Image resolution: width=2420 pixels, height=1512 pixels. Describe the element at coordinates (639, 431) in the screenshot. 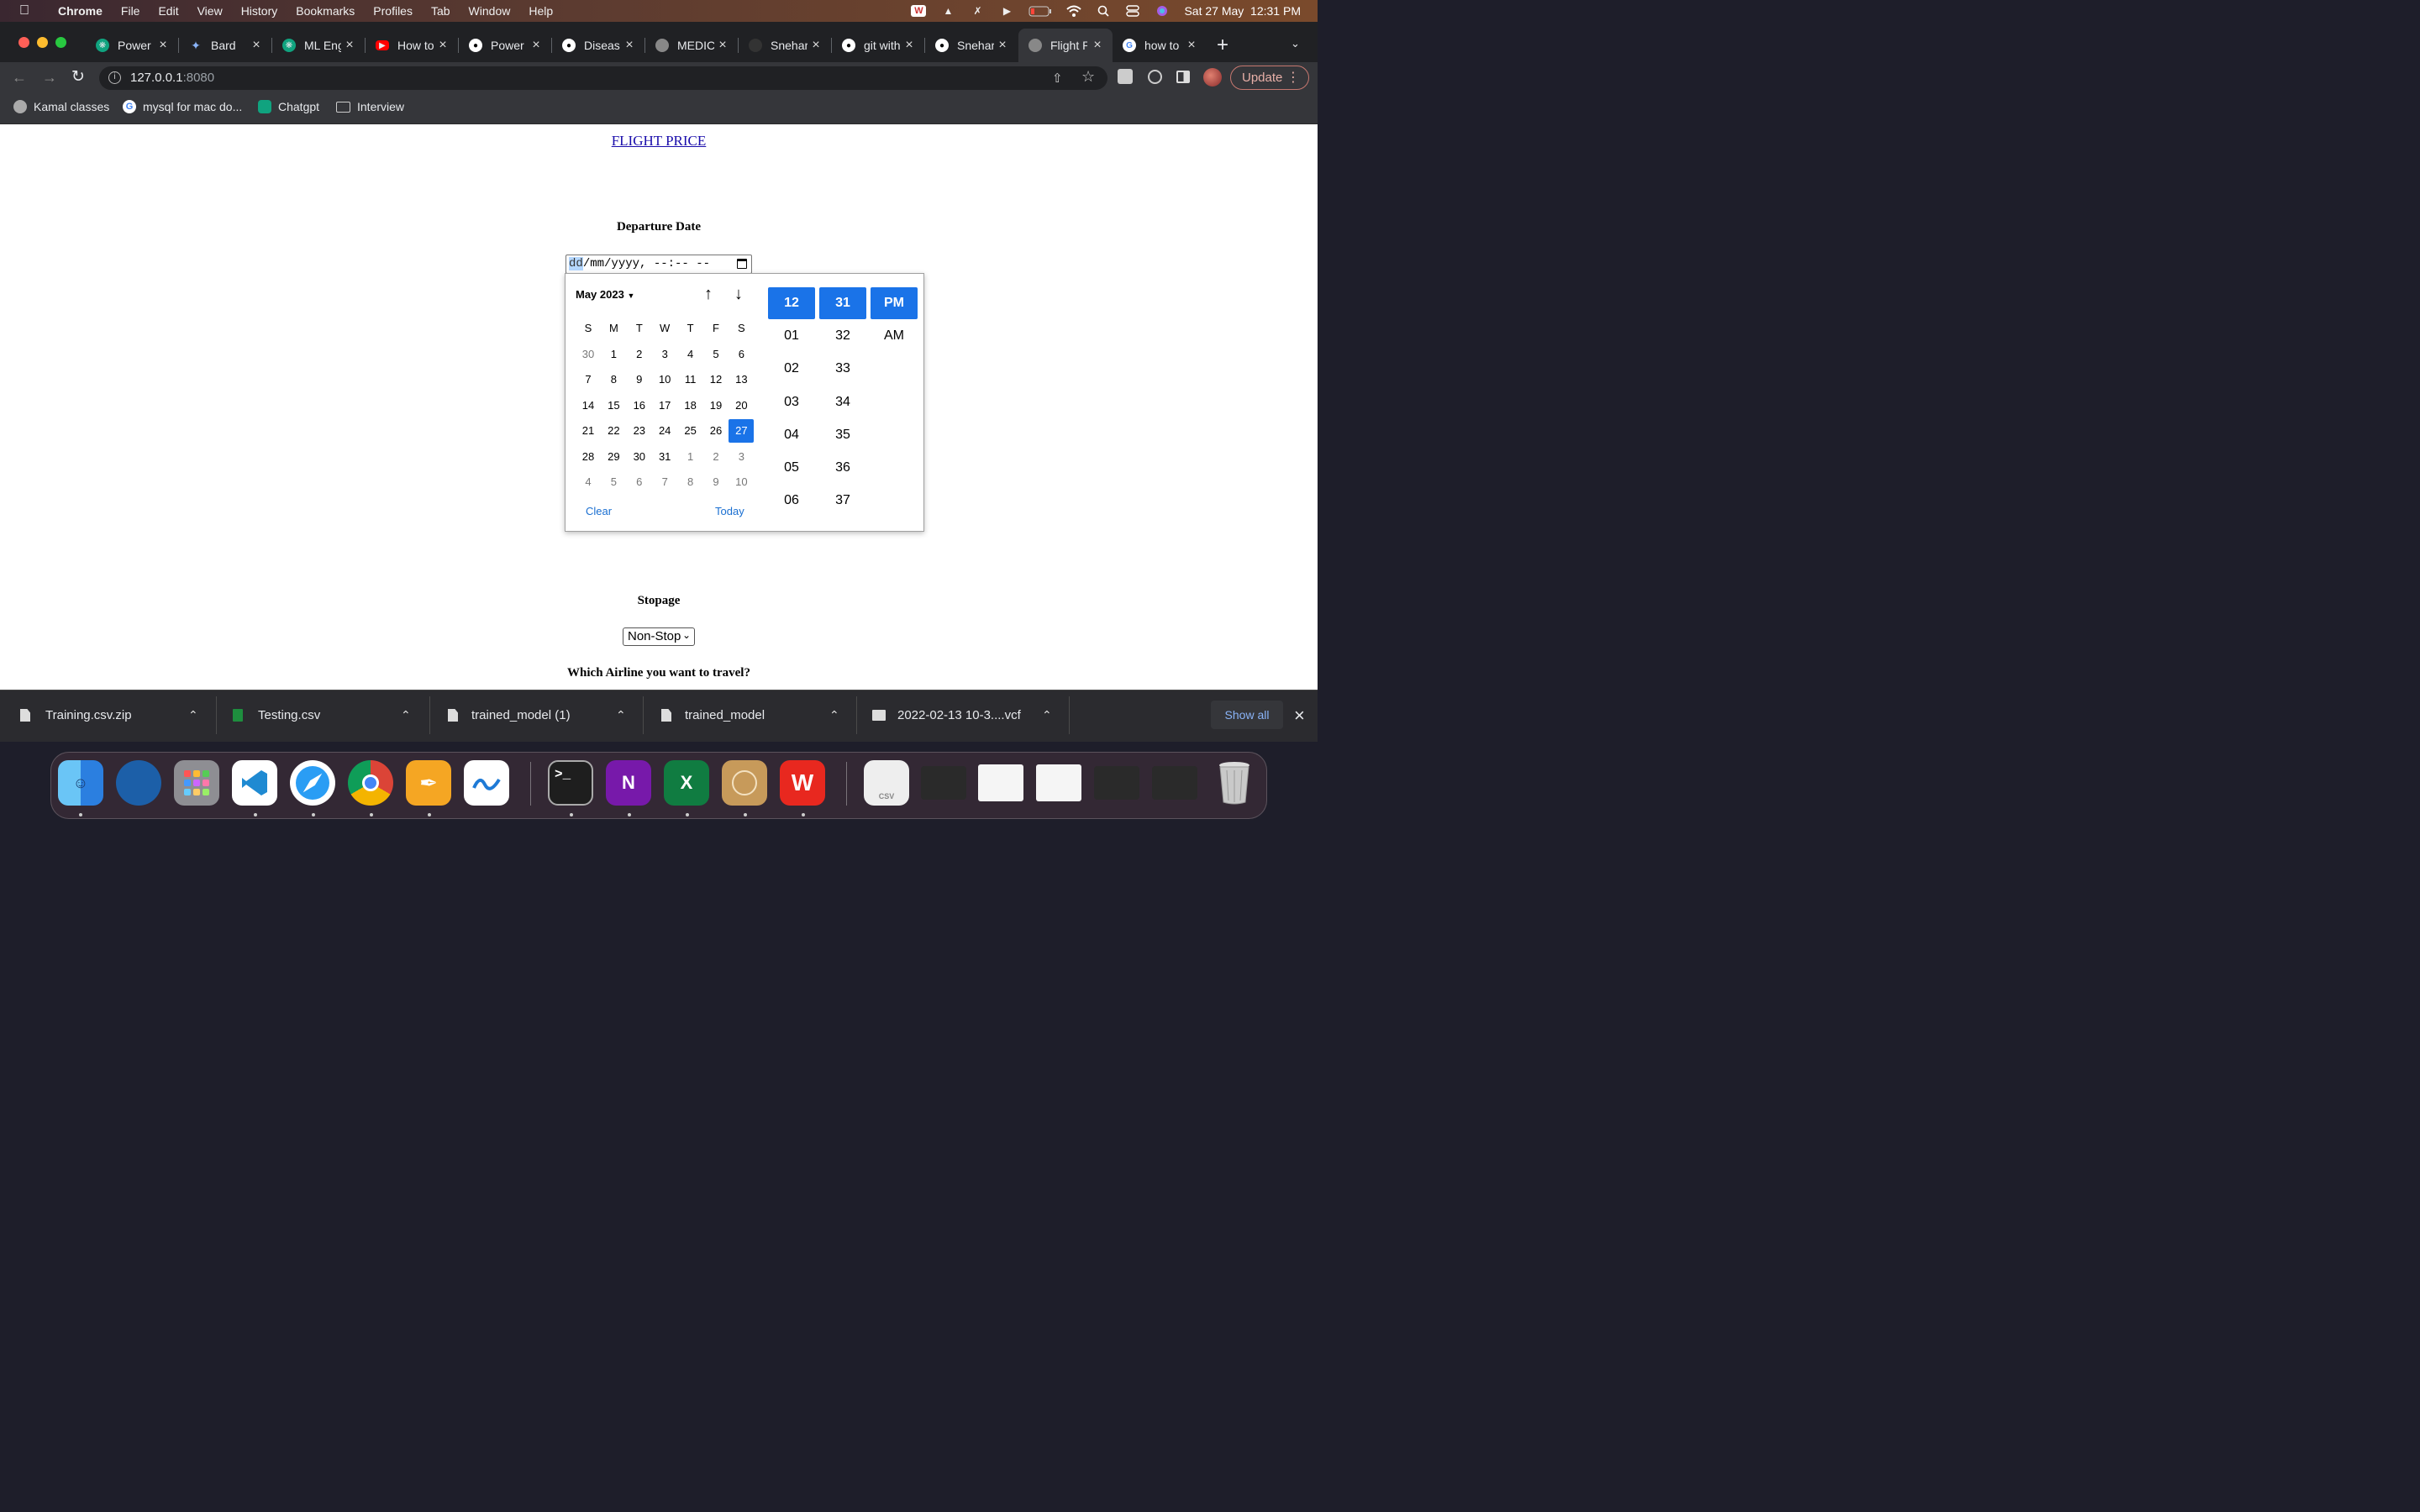

I see `calendar-day: 23` at that location.